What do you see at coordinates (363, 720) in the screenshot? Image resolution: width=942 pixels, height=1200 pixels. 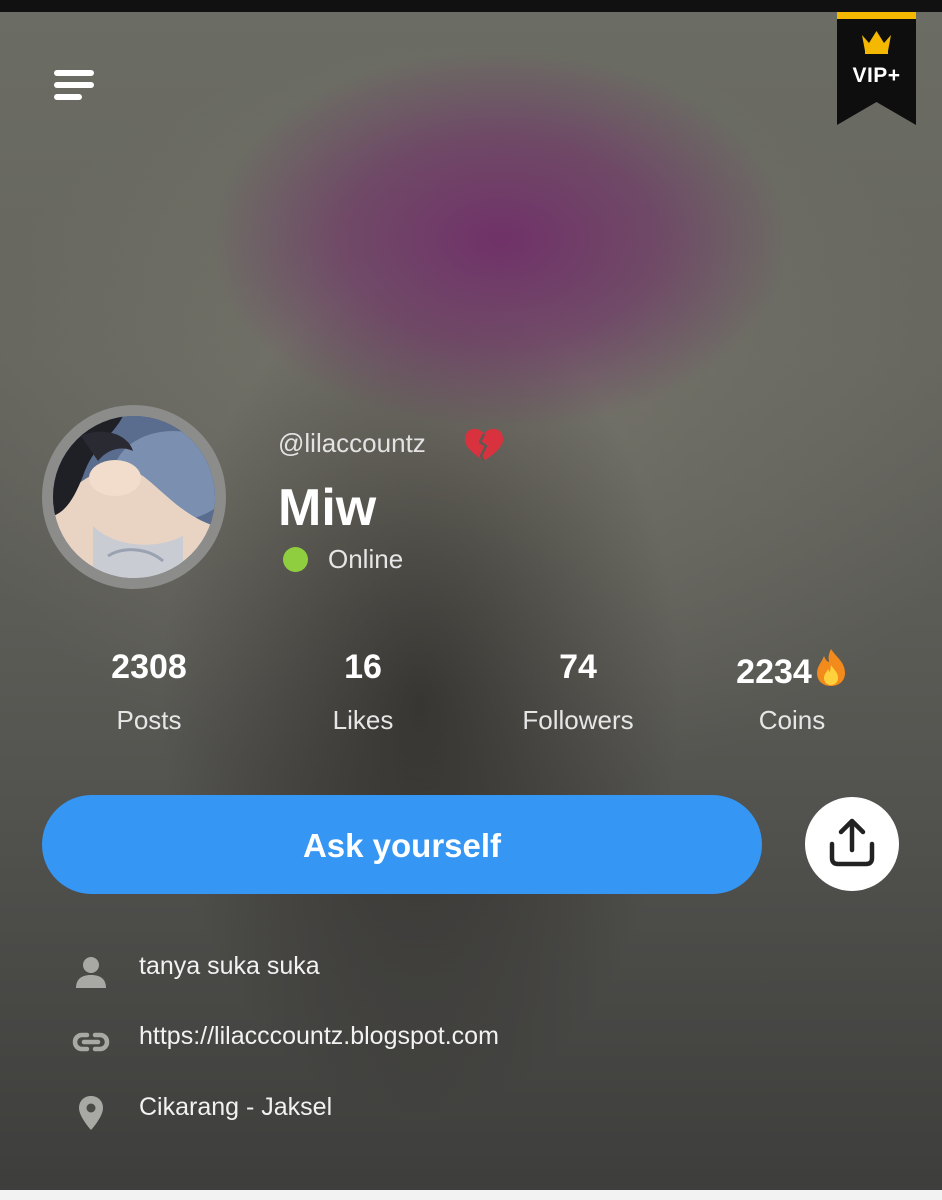 I see `stat-label: Likes` at bounding box center [363, 720].